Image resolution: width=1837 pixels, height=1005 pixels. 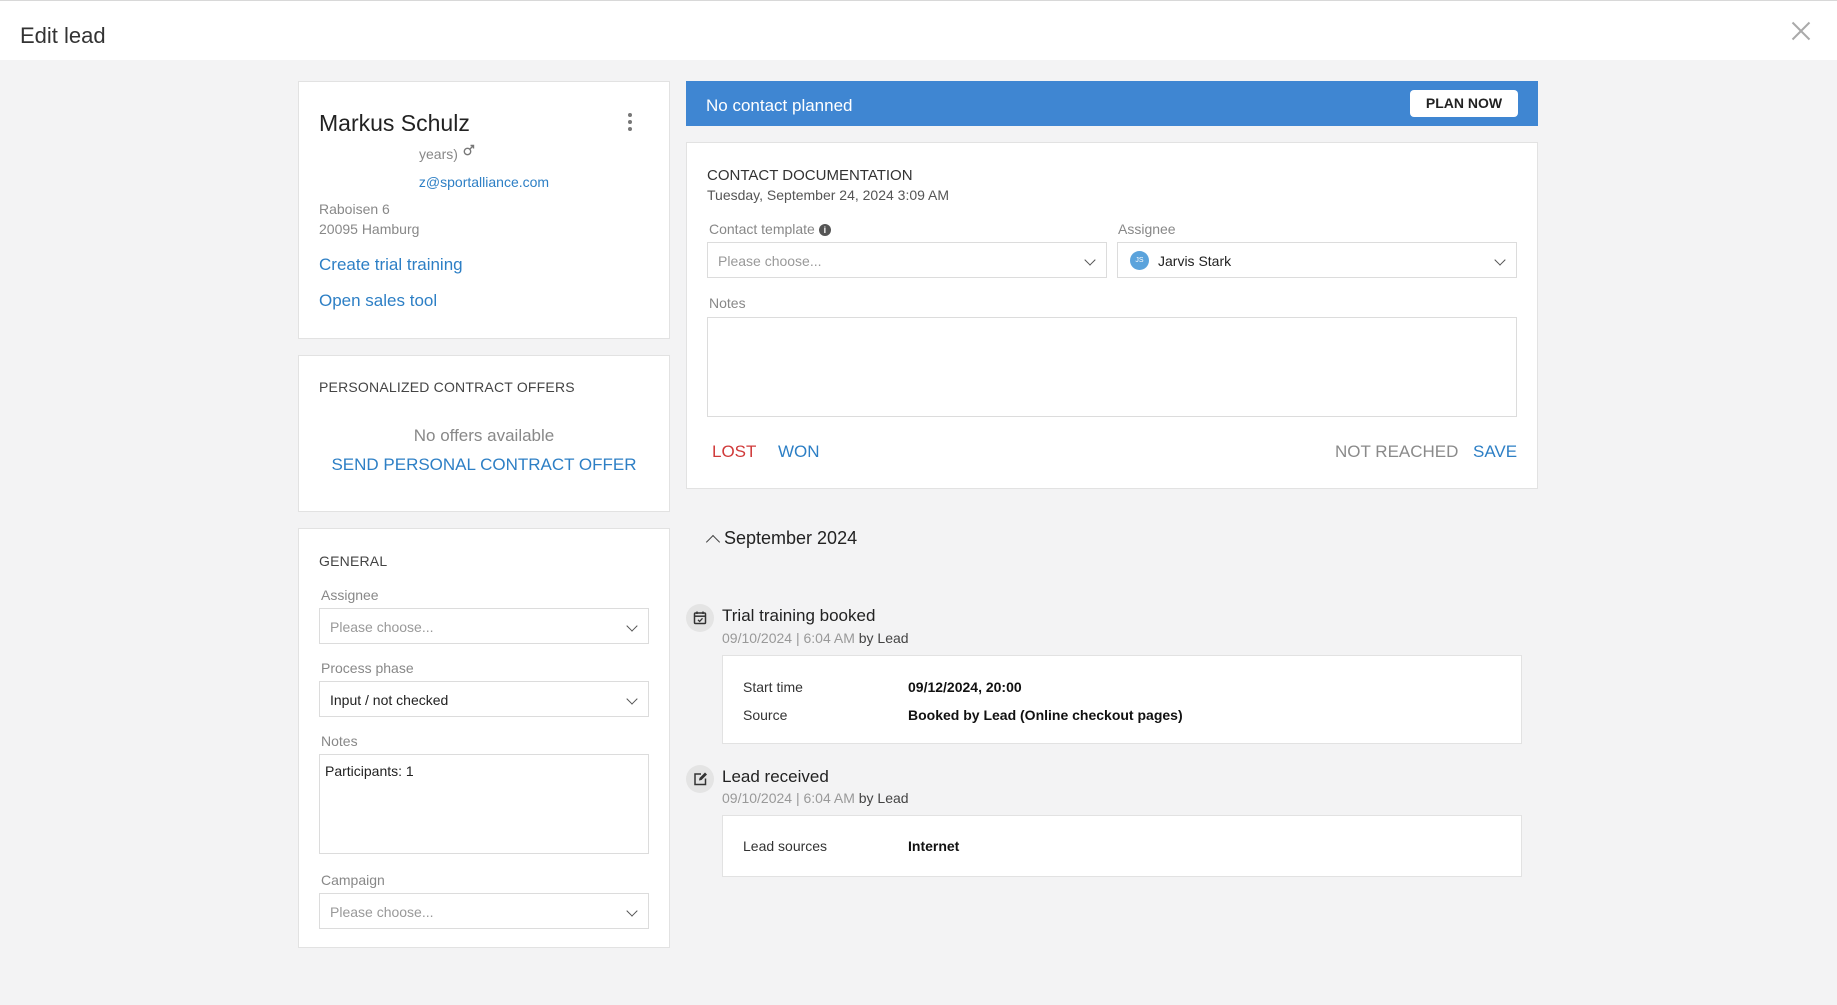 What do you see at coordinates (1045, 715) in the screenshot?
I see `detail-value: Booked by Lead (Online checkout pages)` at bounding box center [1045, 715].